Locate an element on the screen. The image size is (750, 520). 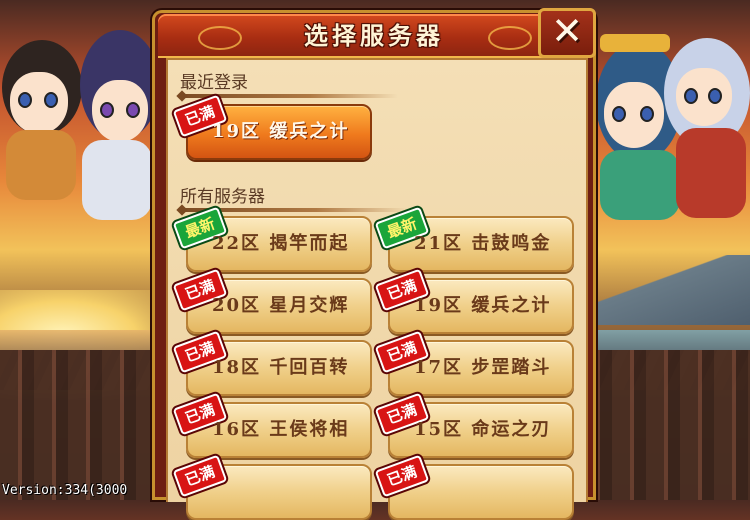
server-button-21: 最新 21区 击鼓鸣金 is located at coordinates (474, 239).